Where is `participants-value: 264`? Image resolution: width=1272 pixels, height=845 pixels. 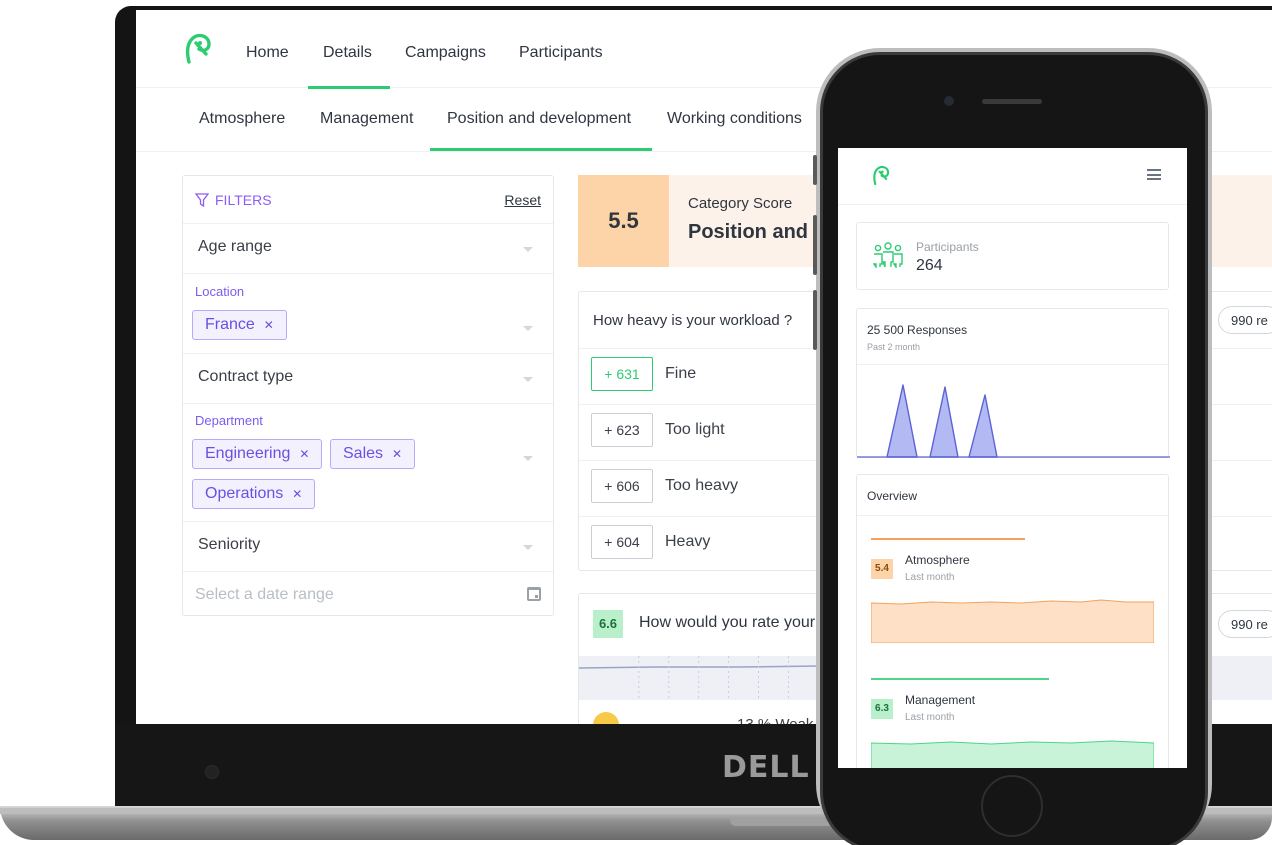
participants-value: 264 is located at coordinates (929, 265).